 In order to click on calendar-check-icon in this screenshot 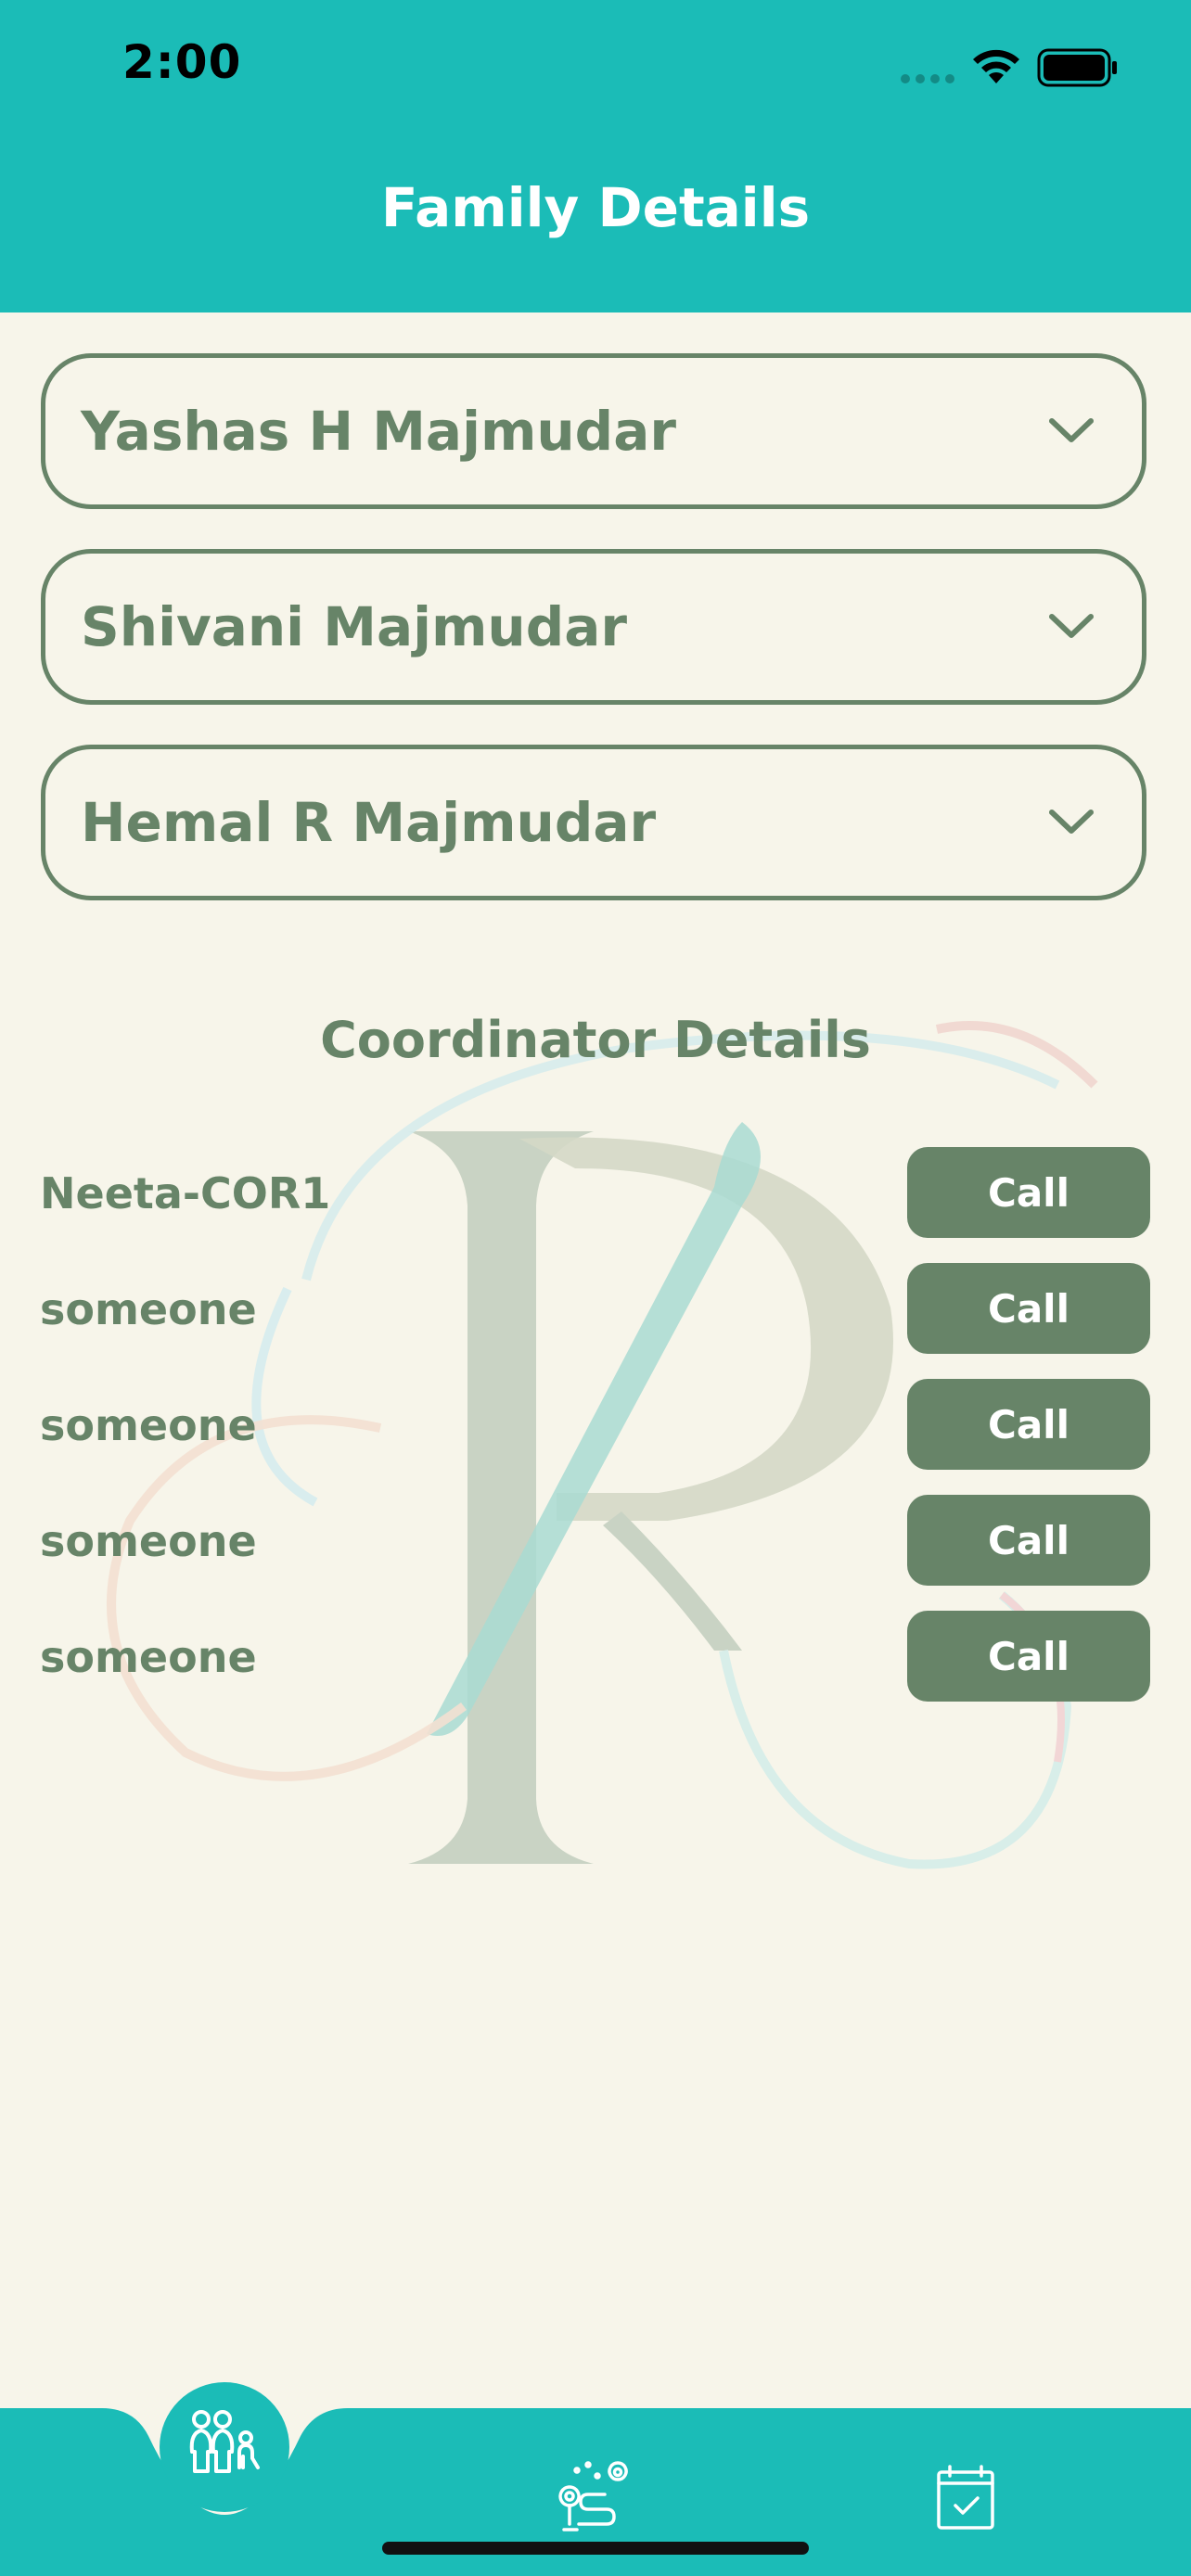, I will do `click(966, 2498)`.